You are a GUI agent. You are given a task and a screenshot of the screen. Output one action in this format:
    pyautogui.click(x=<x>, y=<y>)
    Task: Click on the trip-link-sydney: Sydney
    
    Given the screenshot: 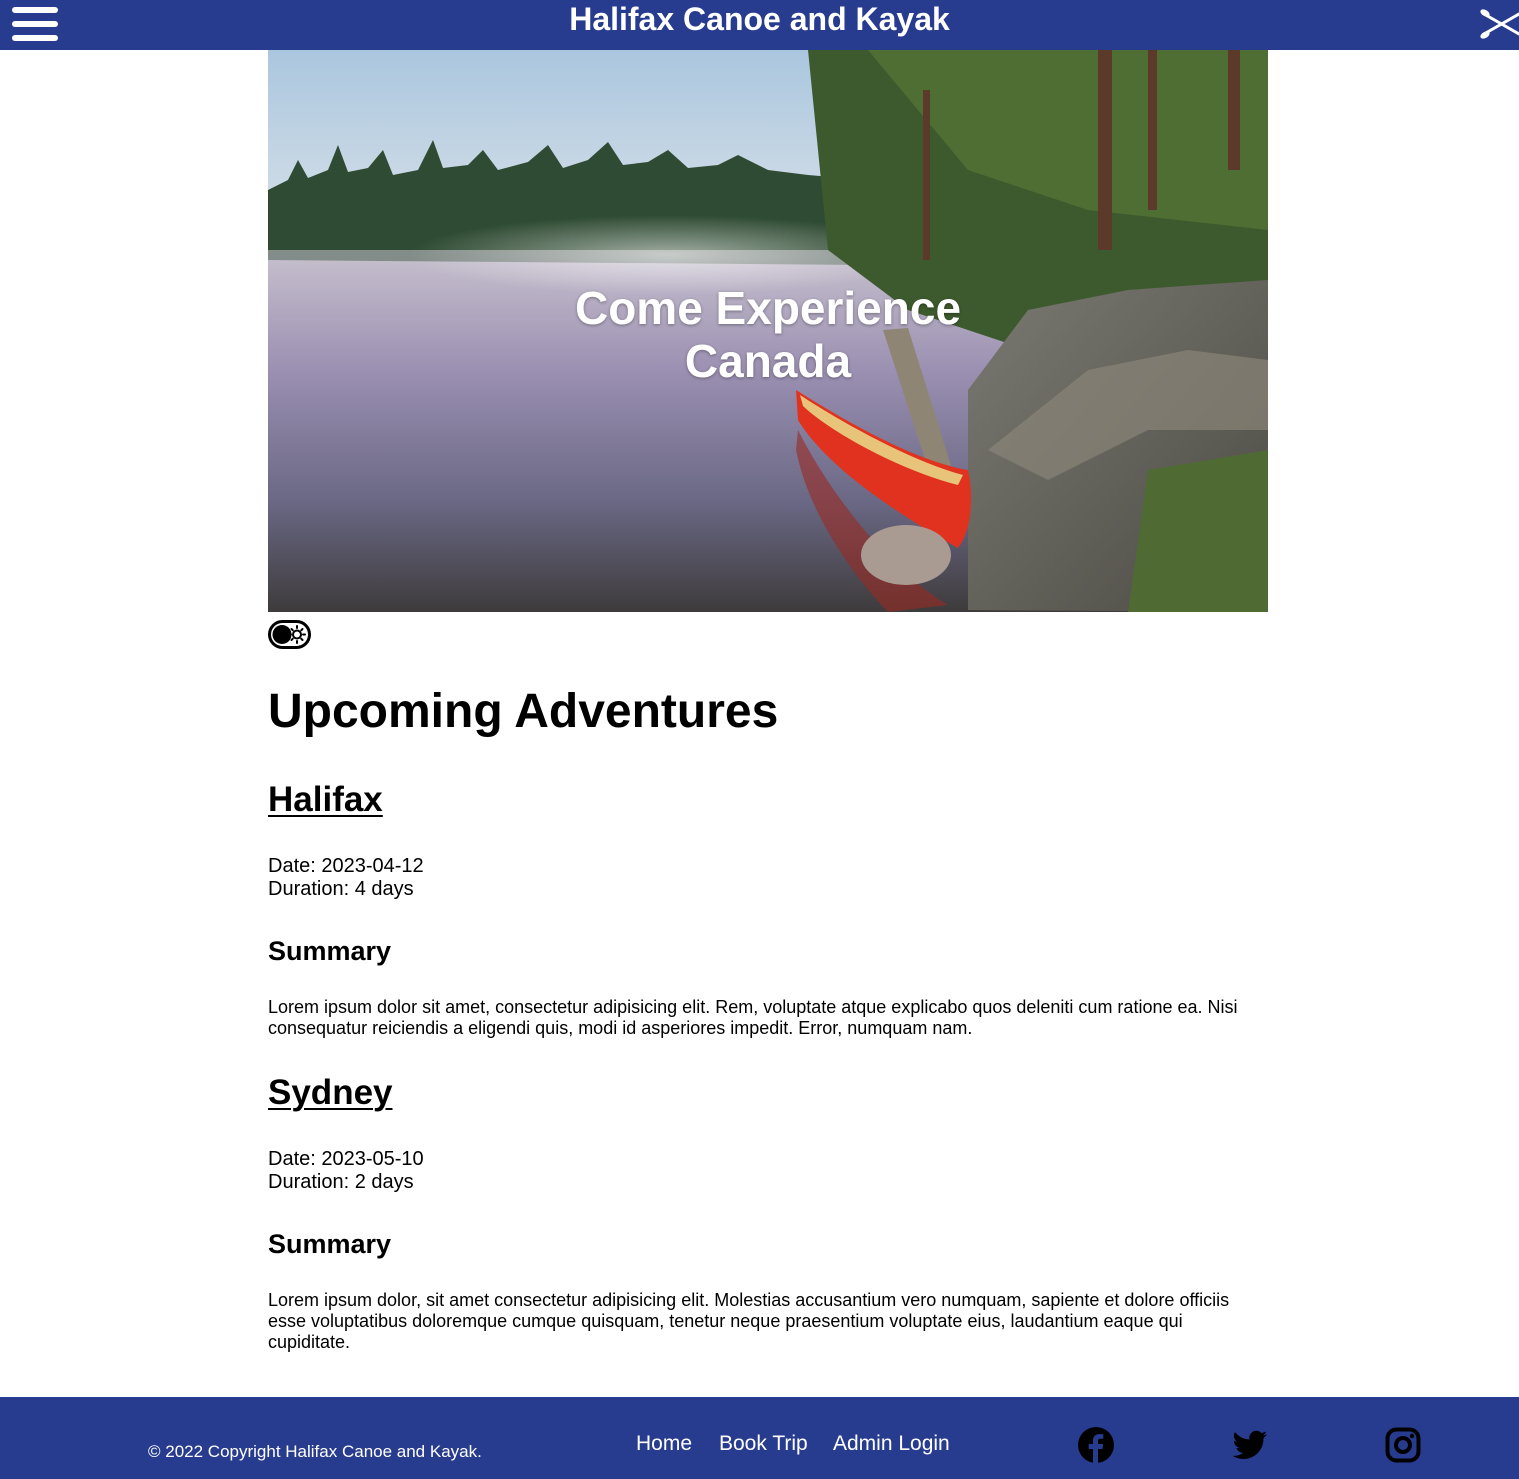 What is the action you would take?
    pyautogui.click(x=330, y=1093)
    